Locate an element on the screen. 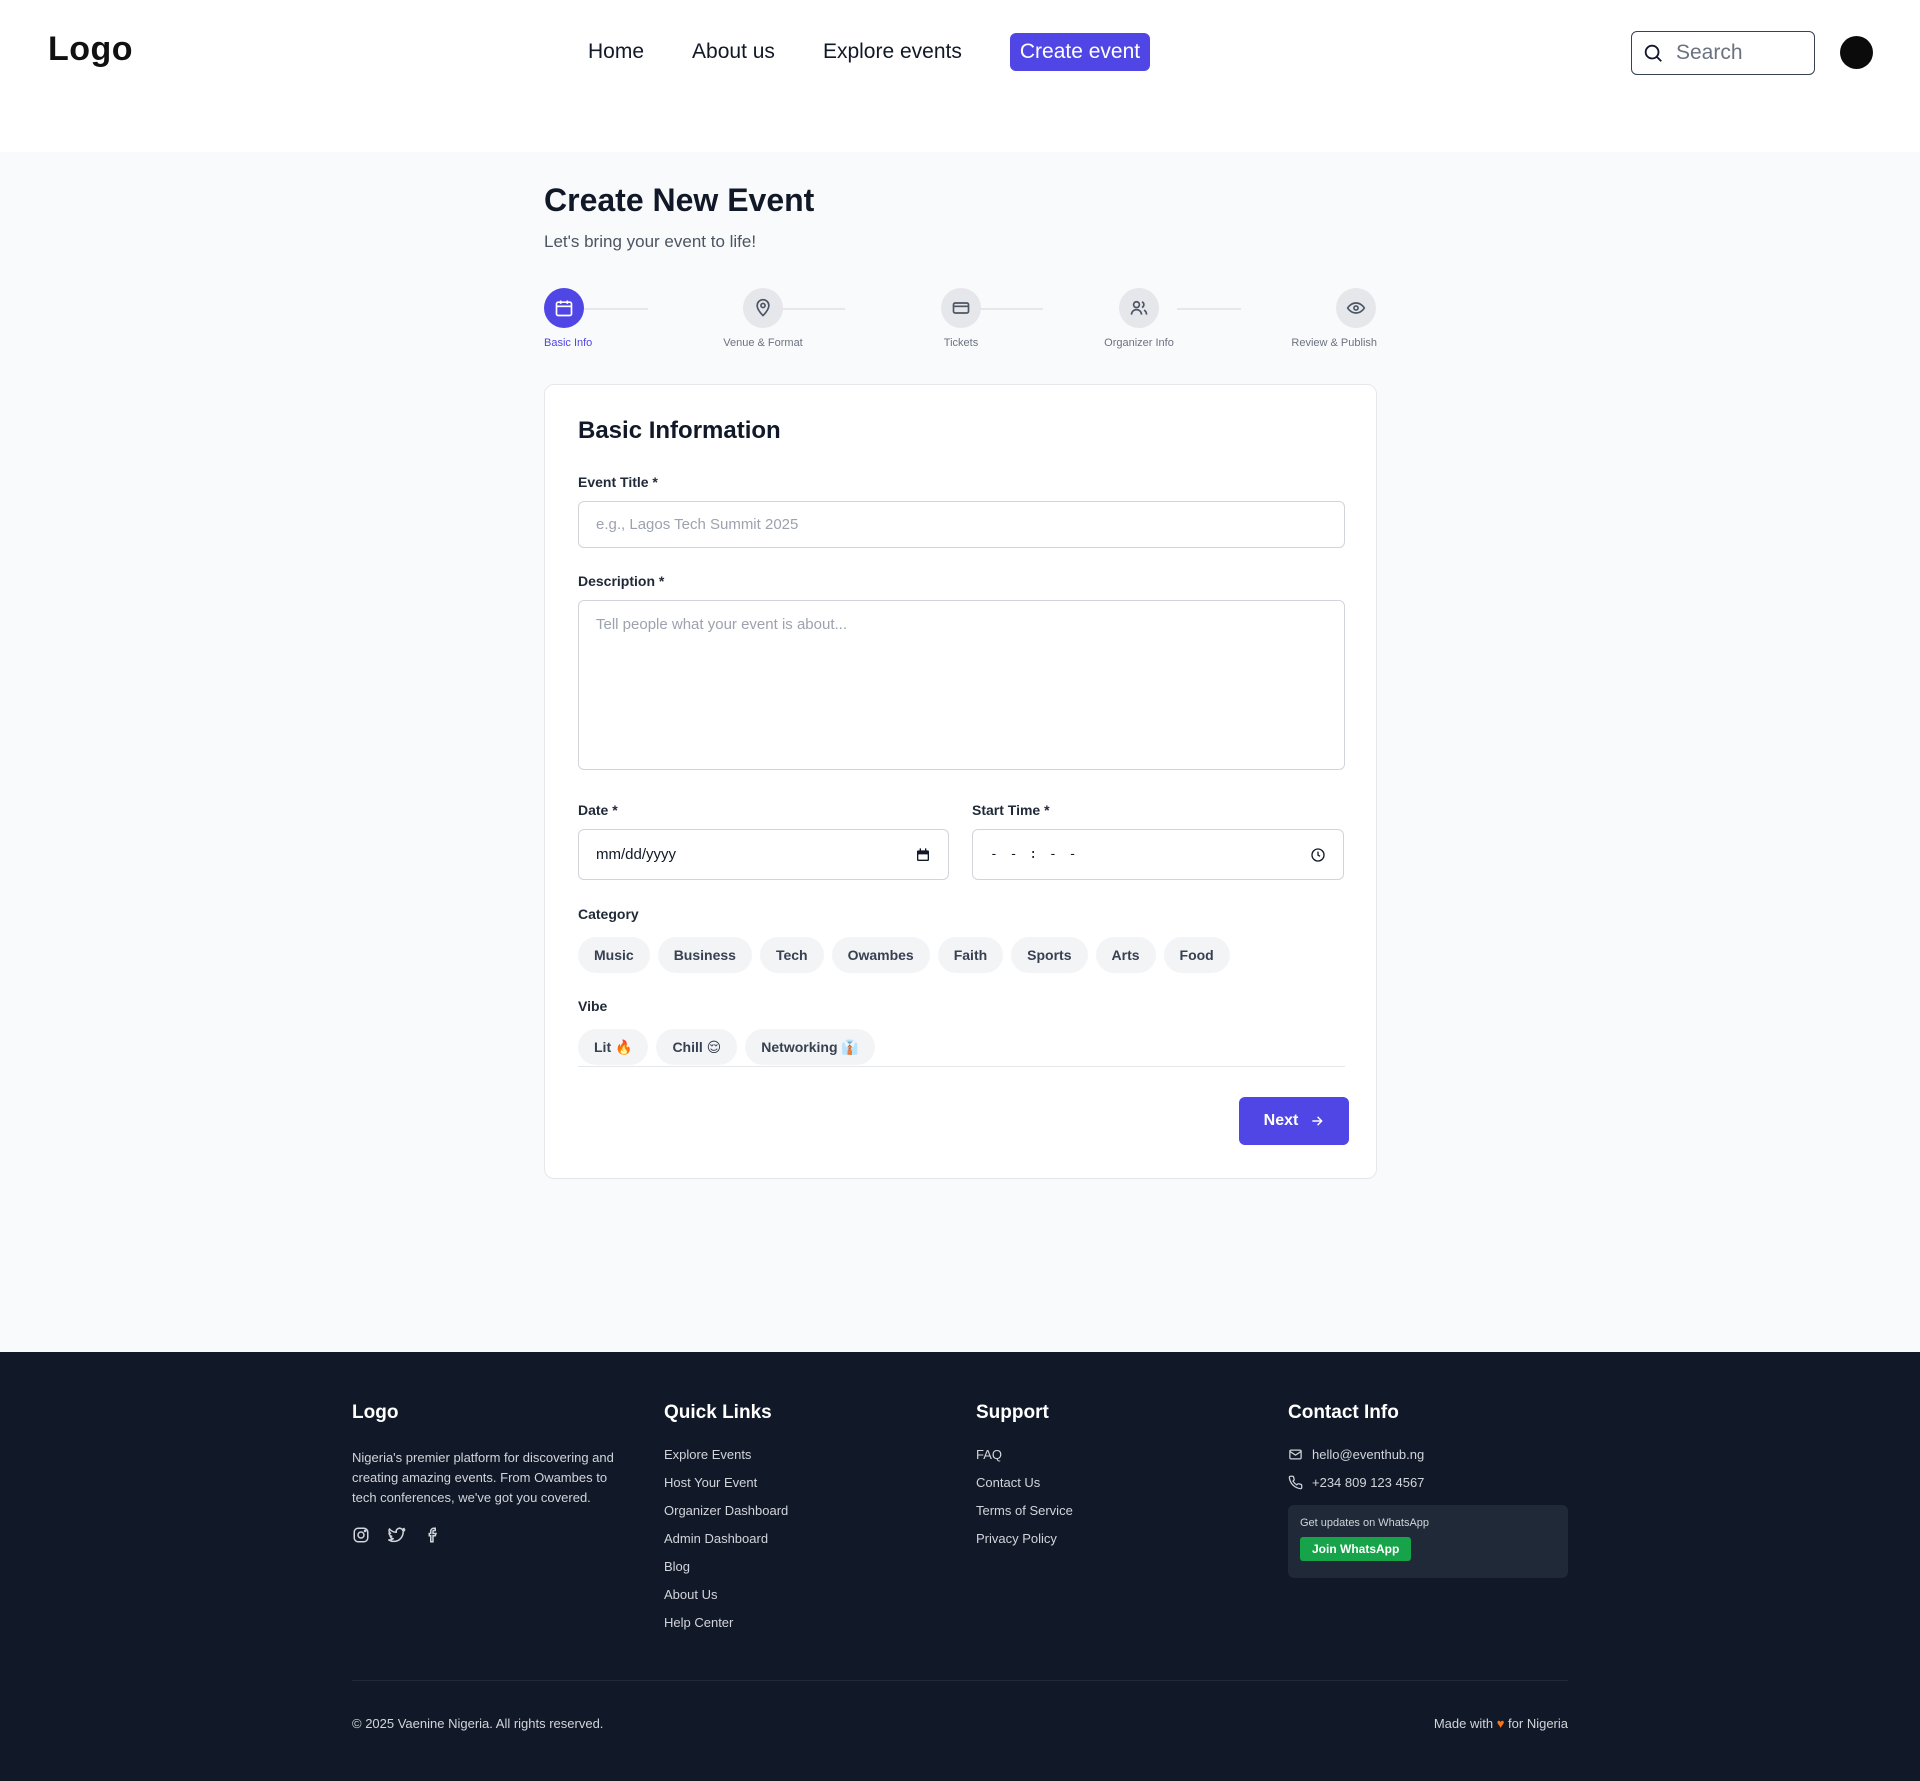 Image resolution: width=1920 pixels, height=1781 pixels. page-subtitle: Let's bring your event to life! is located at coordinates (650, 241).